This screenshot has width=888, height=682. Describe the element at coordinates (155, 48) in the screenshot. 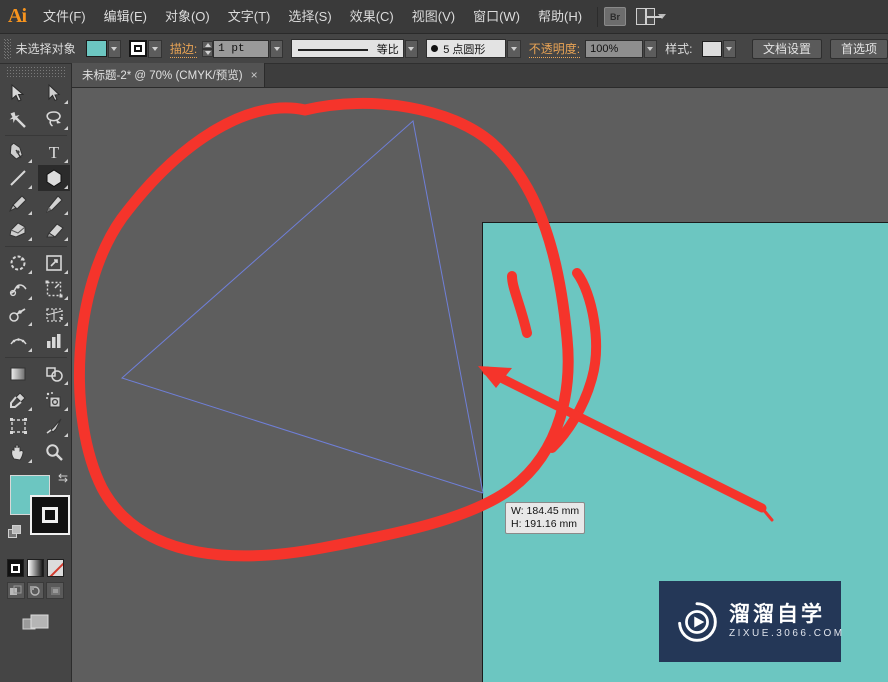

I see `stroke-color-dropdown` at that location.